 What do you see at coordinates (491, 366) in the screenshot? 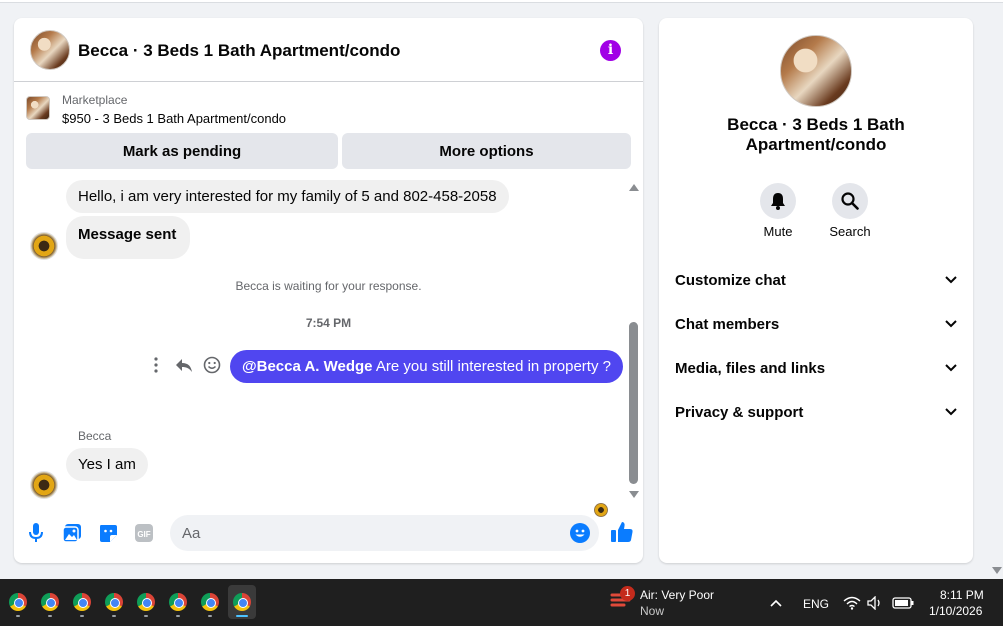
I see `message-text: Are you still interested in property ?` at bounding box center [491, 366].